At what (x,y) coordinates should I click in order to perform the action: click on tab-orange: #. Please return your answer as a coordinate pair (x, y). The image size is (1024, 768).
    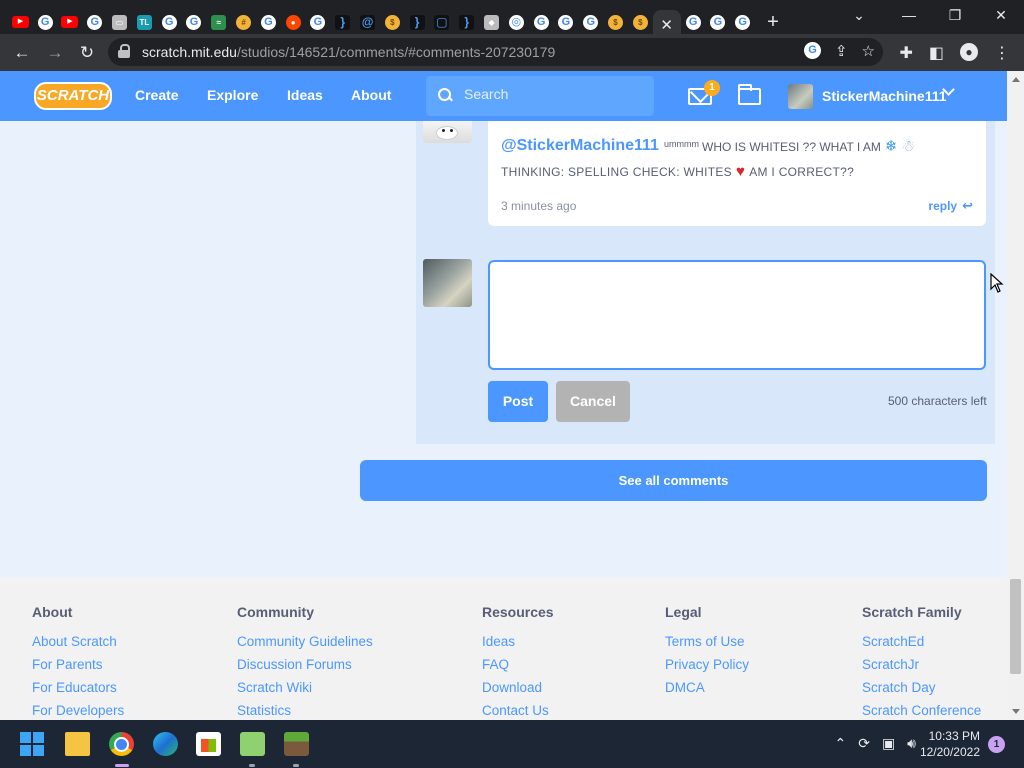
    Looking at the image, I should click on (243, 22).